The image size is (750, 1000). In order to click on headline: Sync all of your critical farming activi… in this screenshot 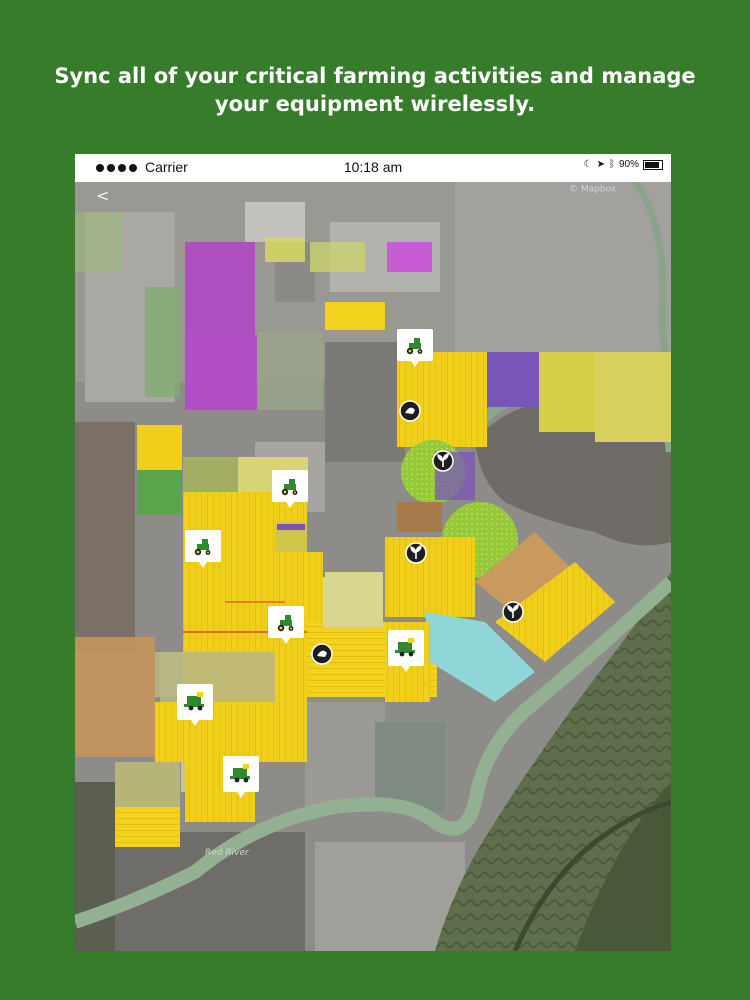, I will do `click(375, 90)`.